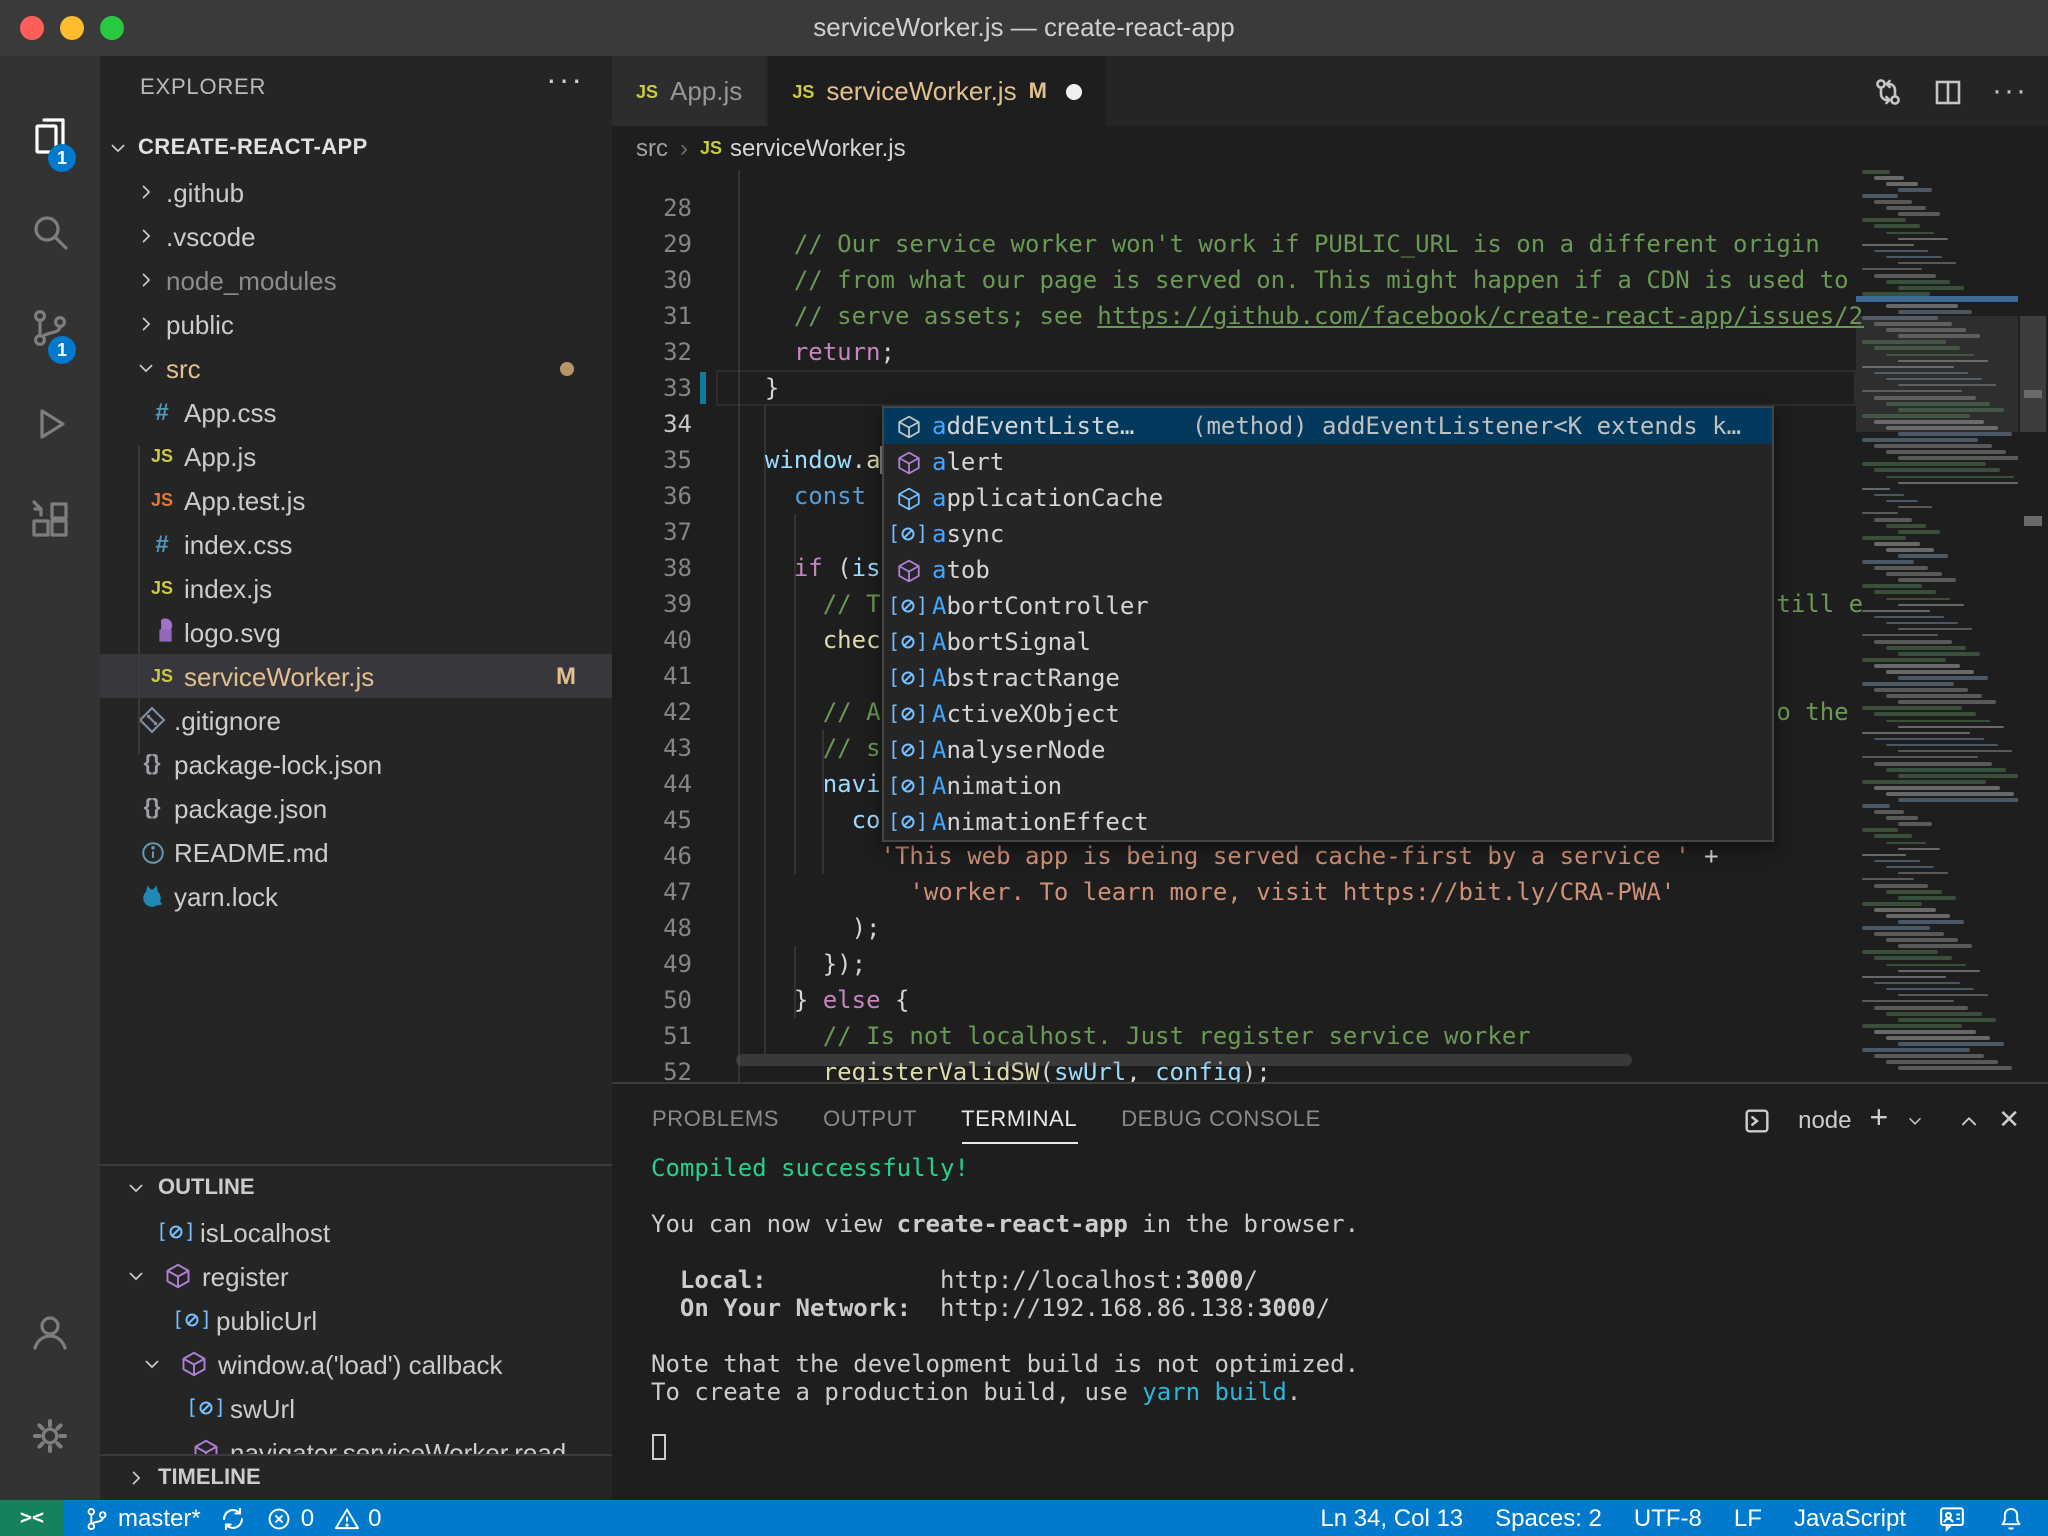 Image resolution: width=2048 pixels, height=1536 pixels. Describe the element at coordinates (1850, 1518) in the screenshot. I see `status-language-mode: JavaScript` at that location.